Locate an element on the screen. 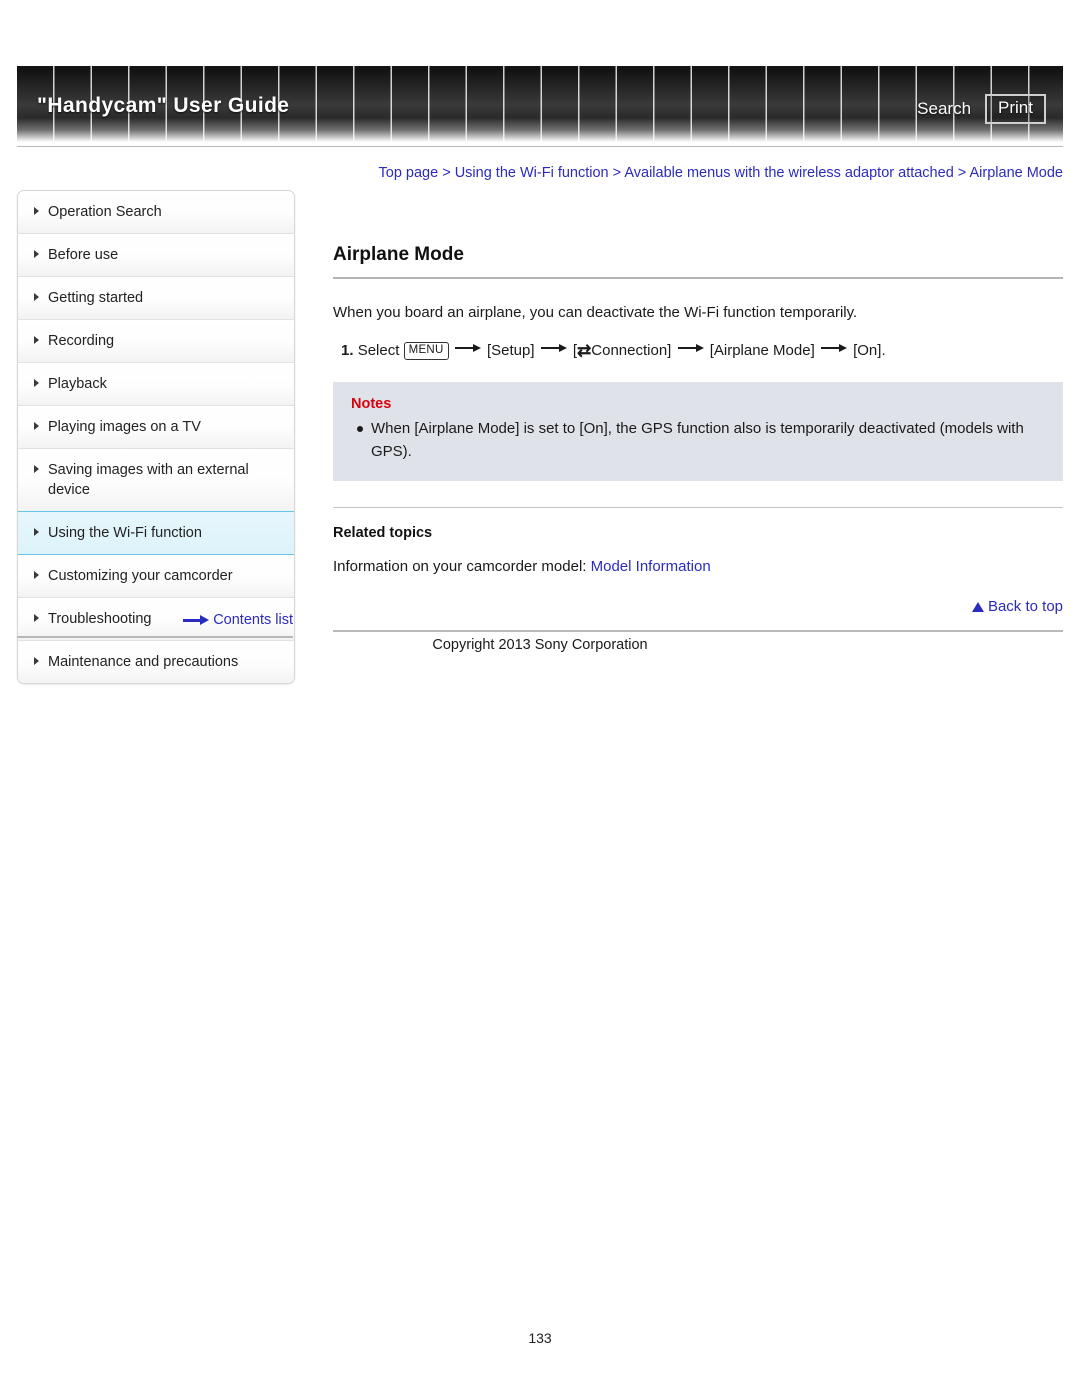  footer-divider is located at coordinates (698, 631).